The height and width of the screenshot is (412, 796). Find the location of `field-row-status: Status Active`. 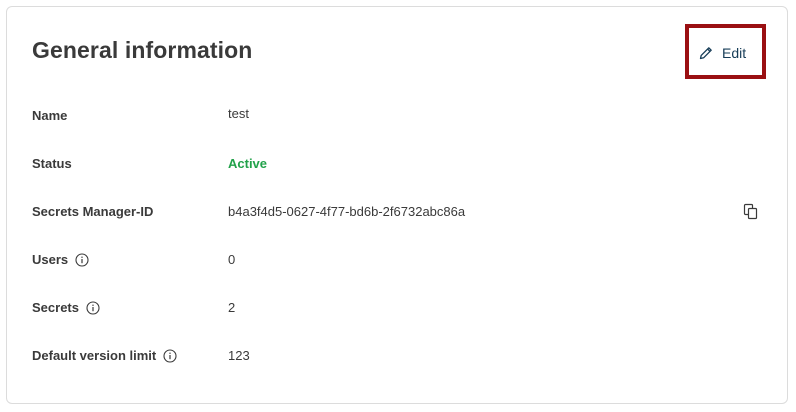

field-row-status: Status Active is located at coordinates (402, 166).